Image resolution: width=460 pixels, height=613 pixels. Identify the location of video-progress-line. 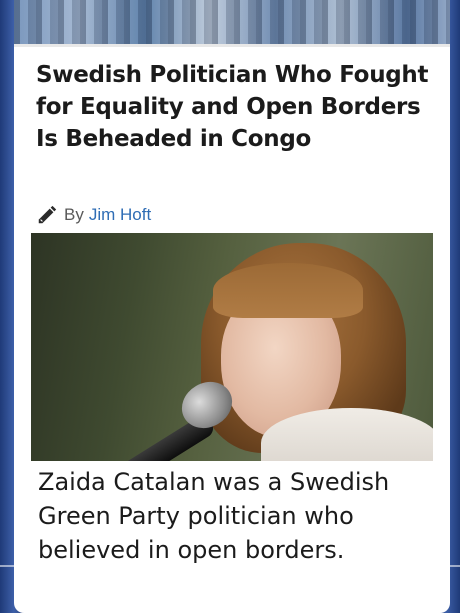
(230, 566).